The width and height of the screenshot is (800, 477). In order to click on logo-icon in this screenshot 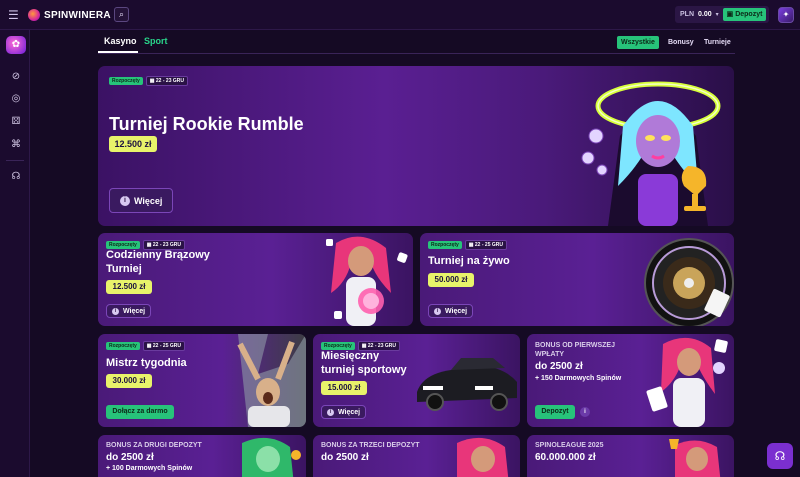, I will do `click(34, 15)`.